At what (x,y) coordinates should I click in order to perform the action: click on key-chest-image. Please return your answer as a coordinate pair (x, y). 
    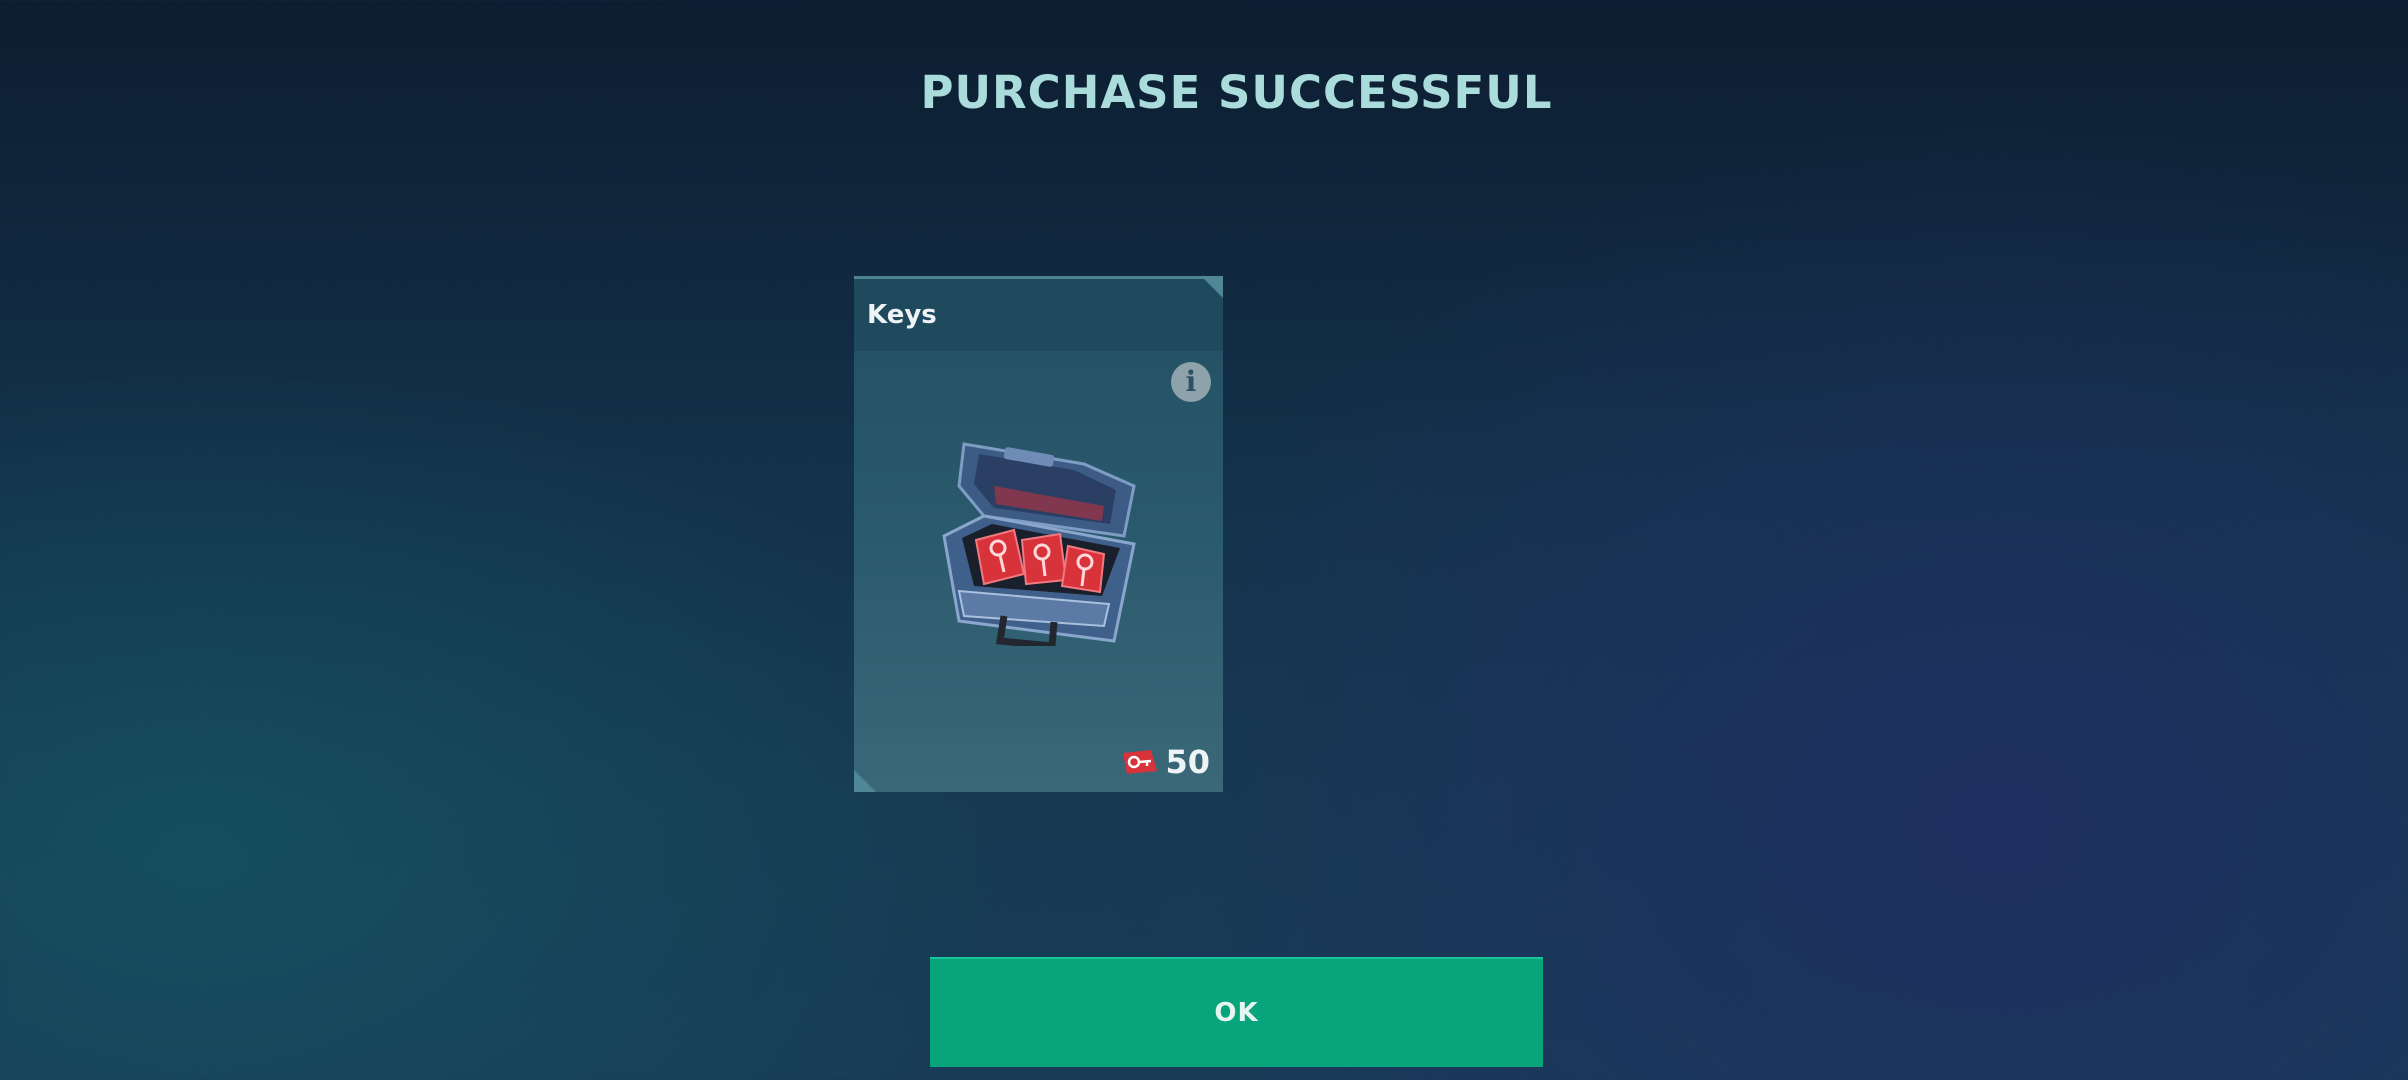
    Looking at the image, I should click on (1039, 544).